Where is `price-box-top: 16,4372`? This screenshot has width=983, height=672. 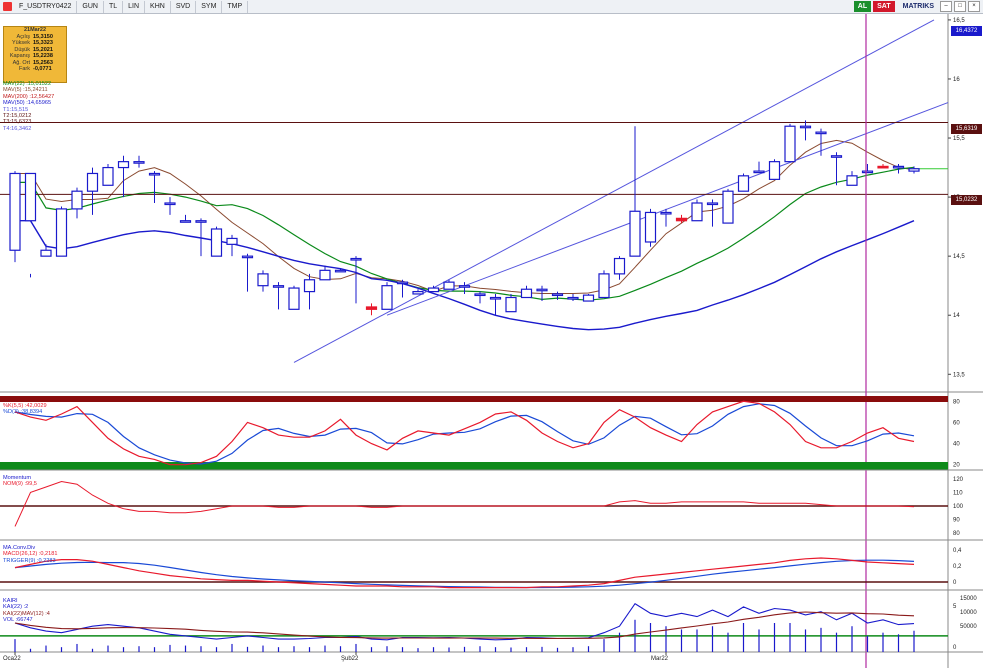
price-box-top: 16,4372 is located at coordinates (966, 31).